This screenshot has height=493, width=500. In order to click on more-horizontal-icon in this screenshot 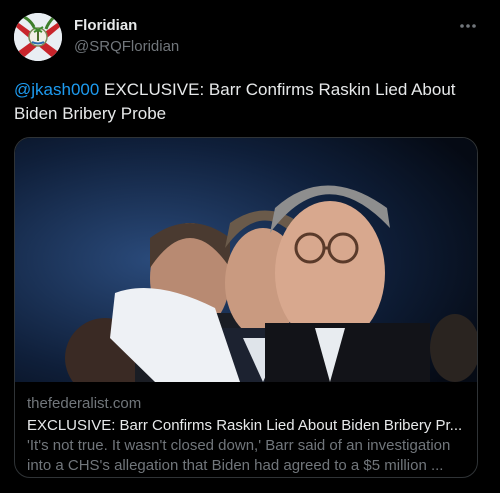, I will do `click(468, 26)`.